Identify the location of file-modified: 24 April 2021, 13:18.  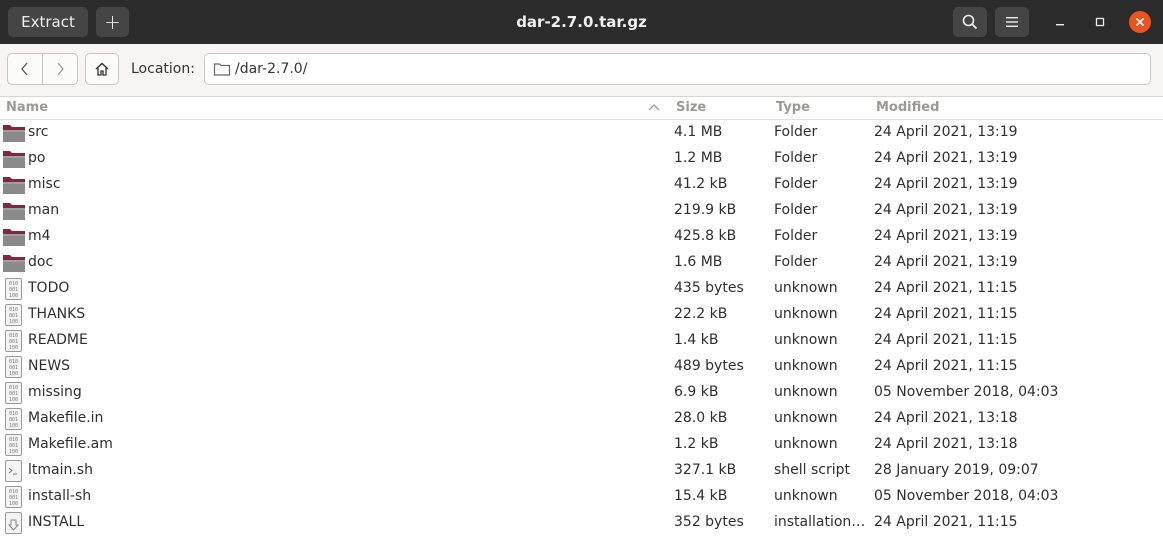
(946, 444).